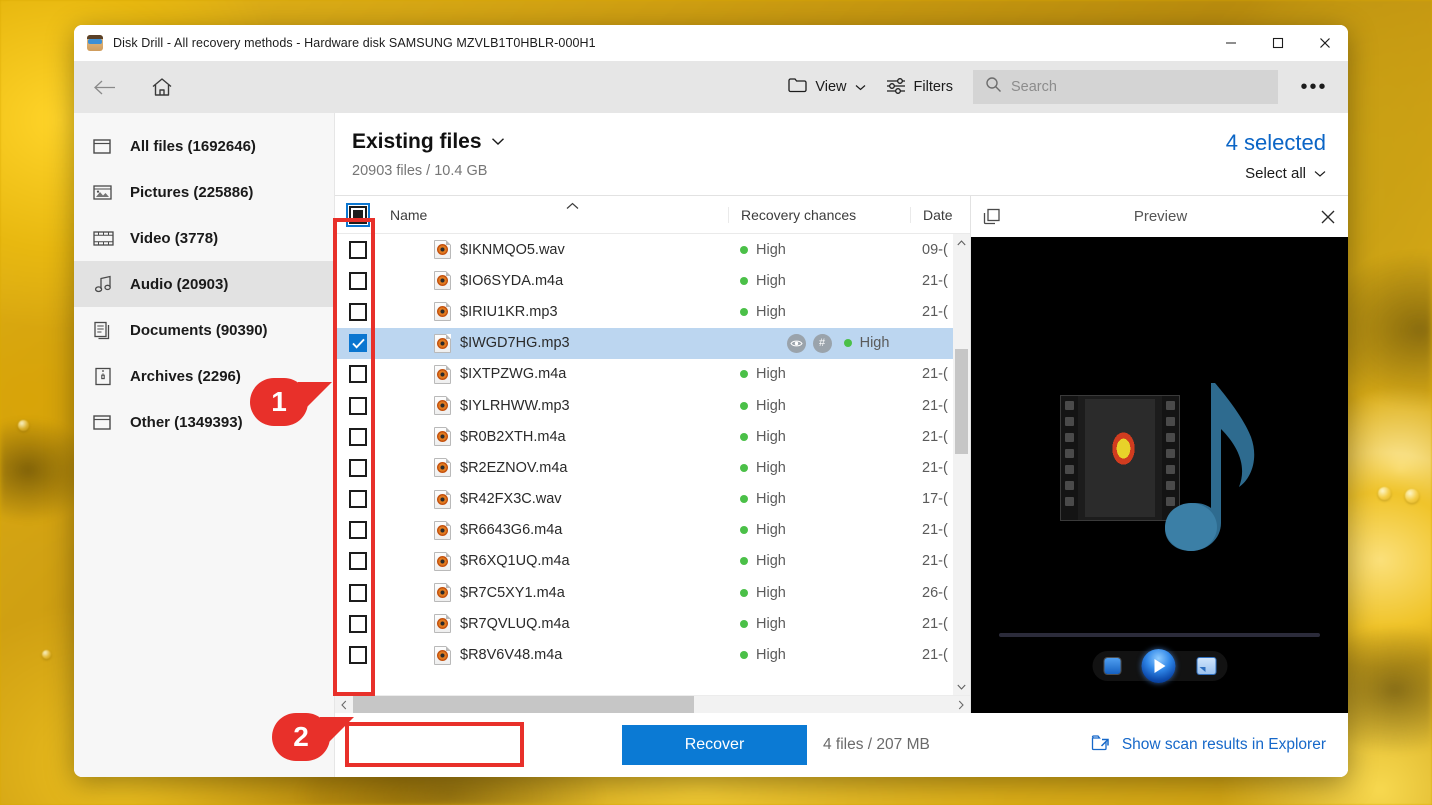 This screenshot has width=1432, height=805. I want to click on search-box, so click(1125, 87).